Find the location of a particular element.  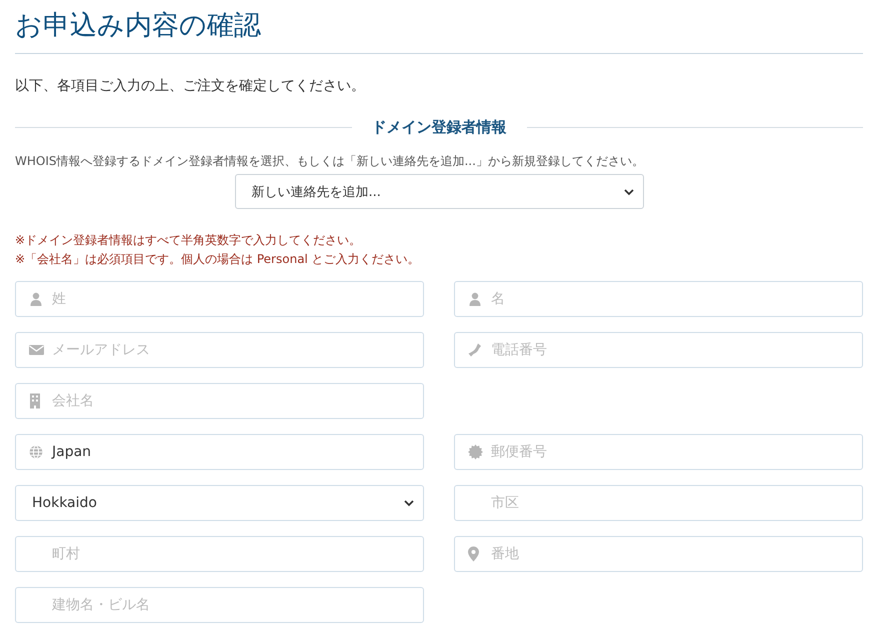

section-heading: ドメイン登録者情報 is located at coordinates (439, 127).